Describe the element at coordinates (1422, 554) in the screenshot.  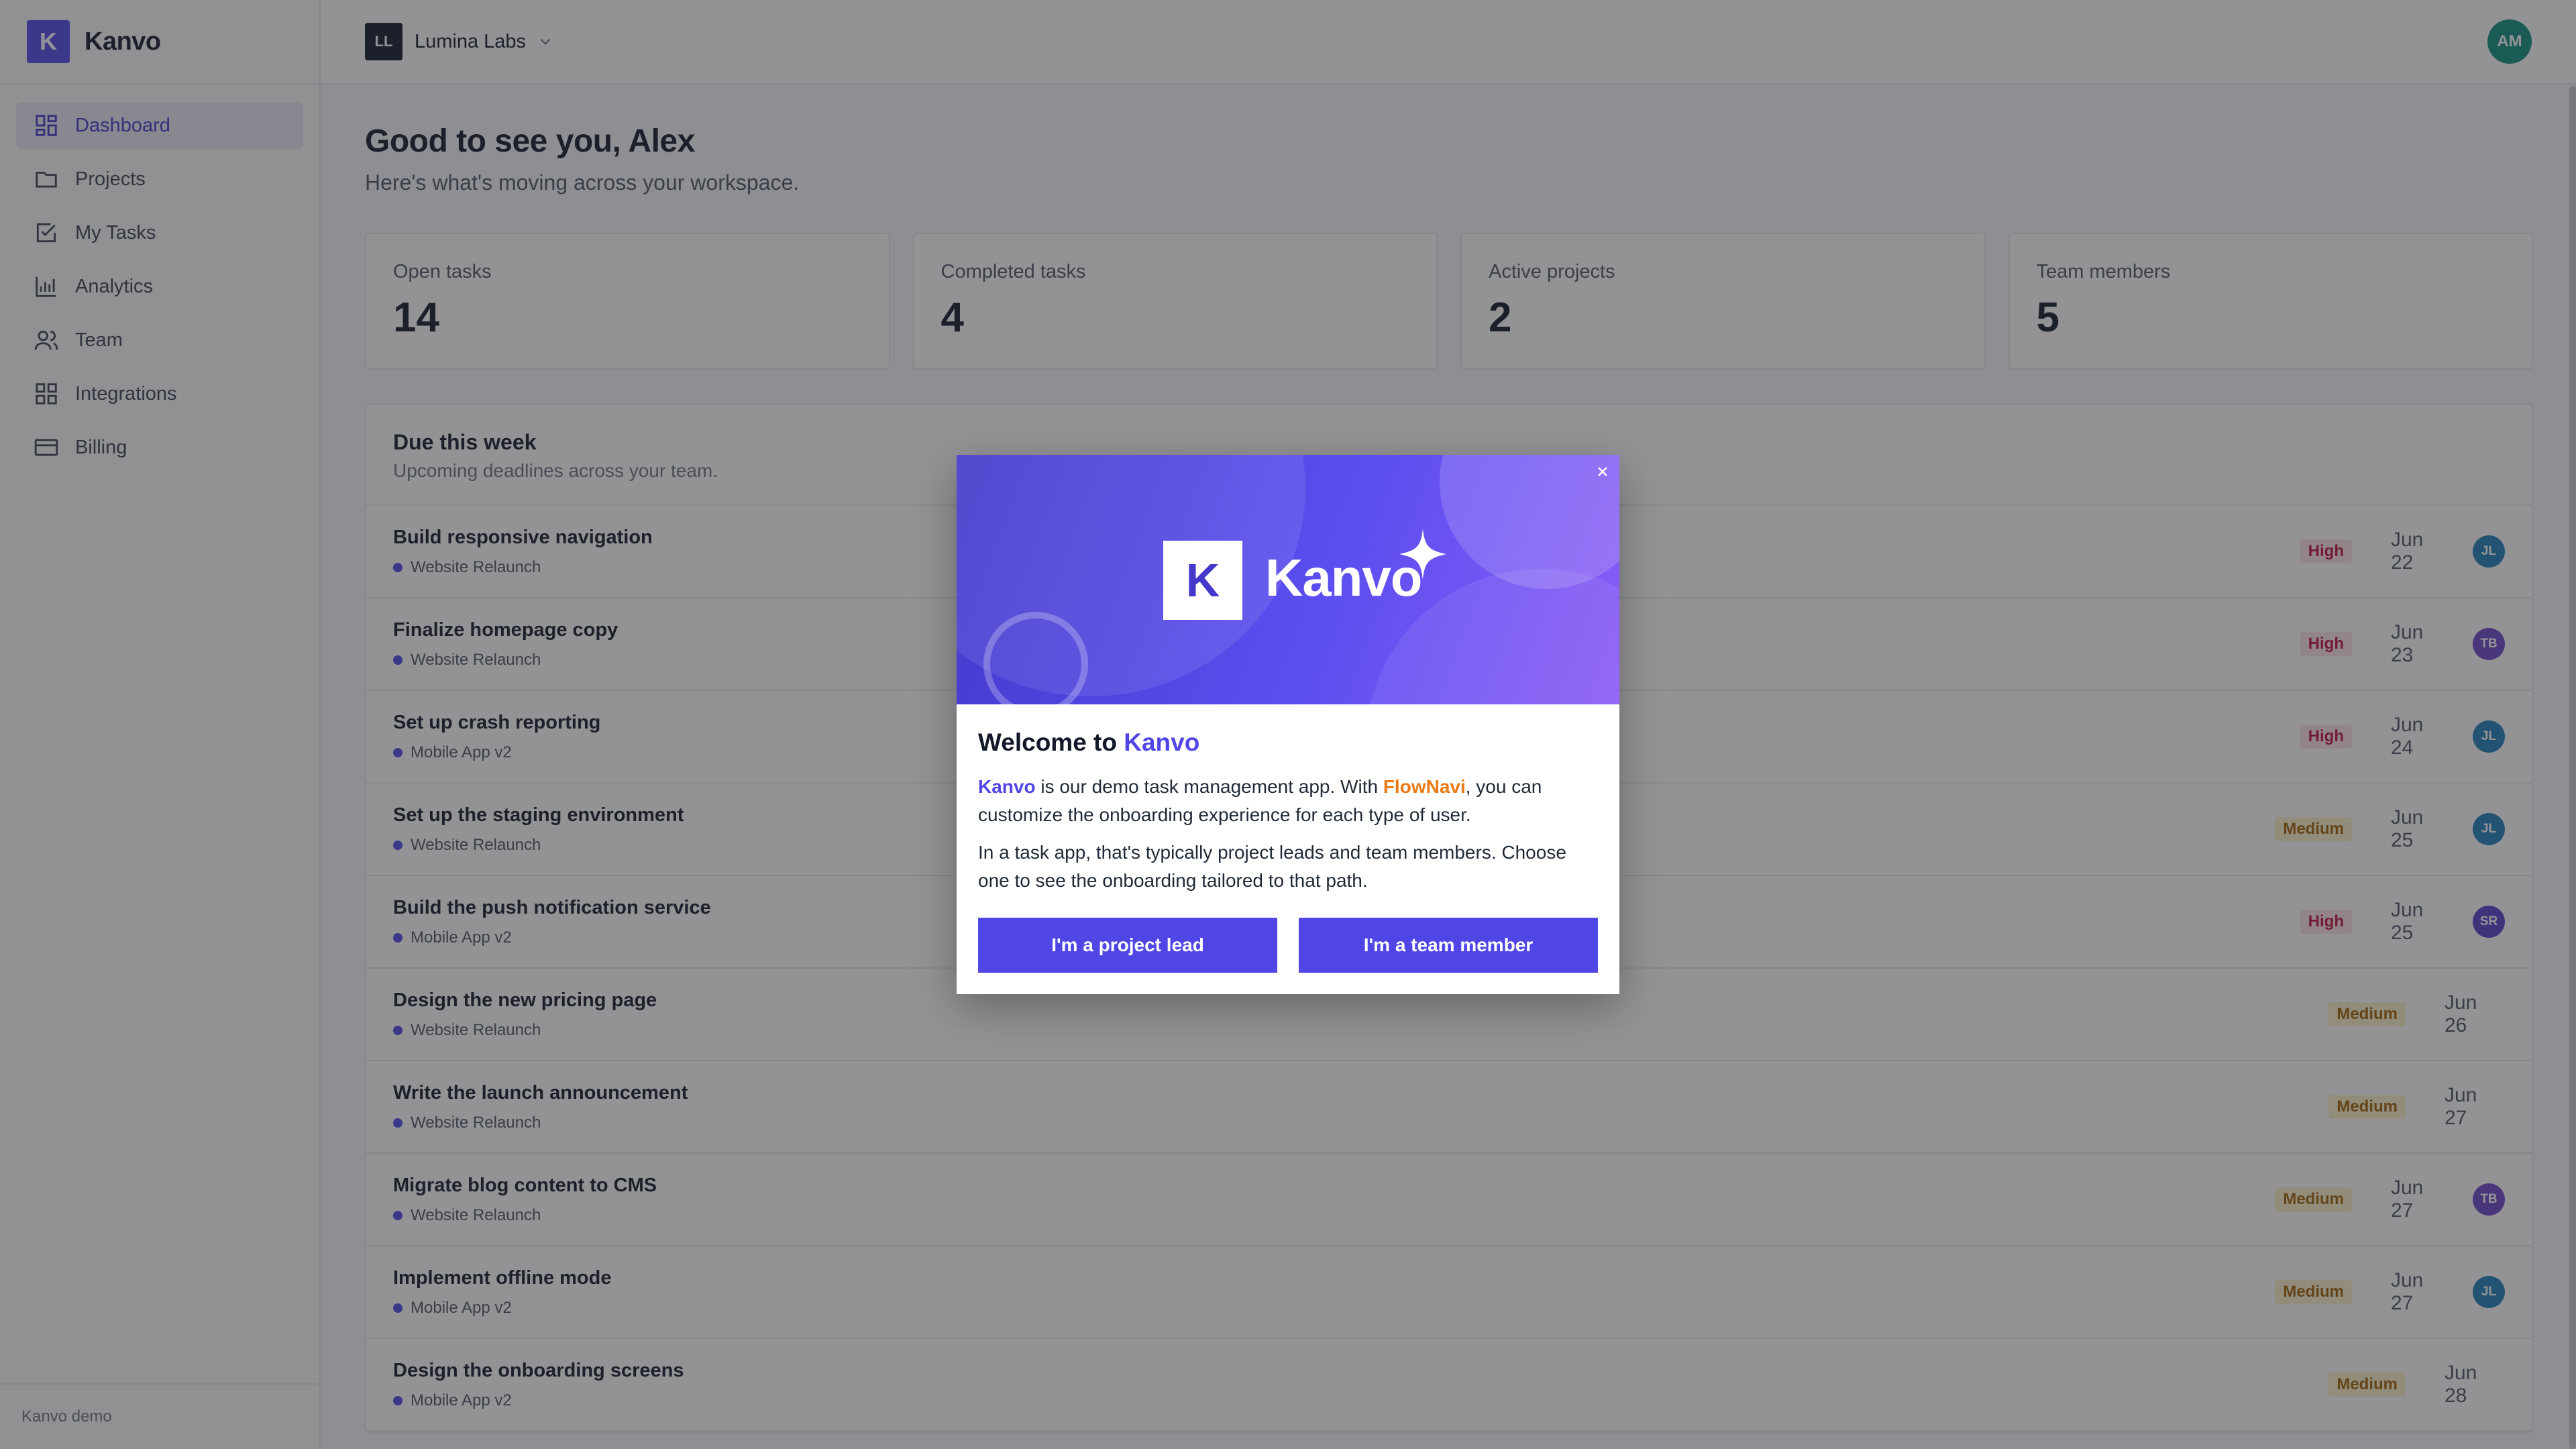
I see `sparkle-icon` at that location.